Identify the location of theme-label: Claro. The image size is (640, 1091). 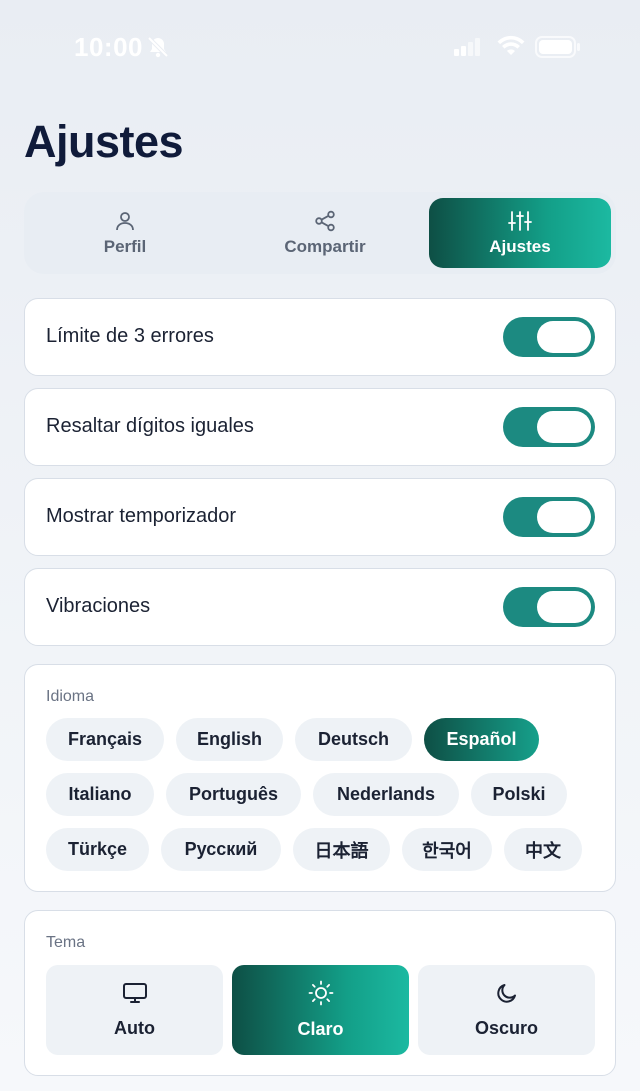
(320, 1029).